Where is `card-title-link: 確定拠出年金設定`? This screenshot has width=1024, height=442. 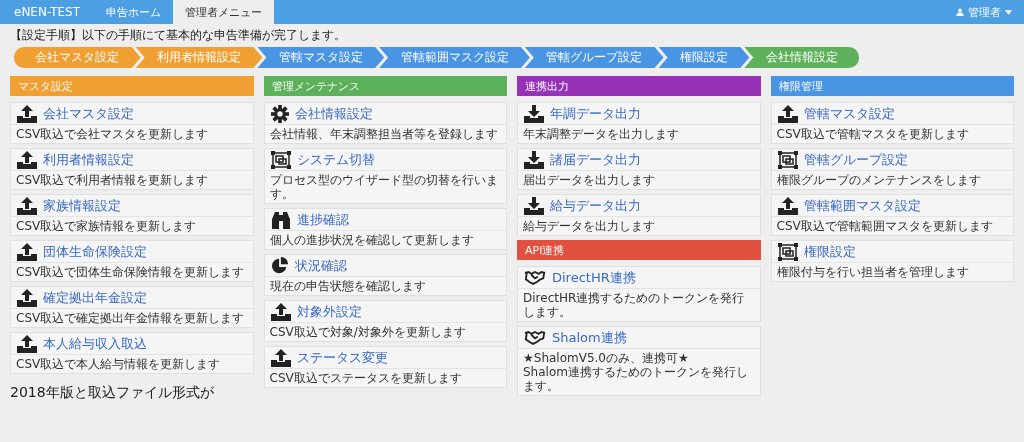
card-title-link: 確定拠出年金設定 is located at coordinates (95, 297).